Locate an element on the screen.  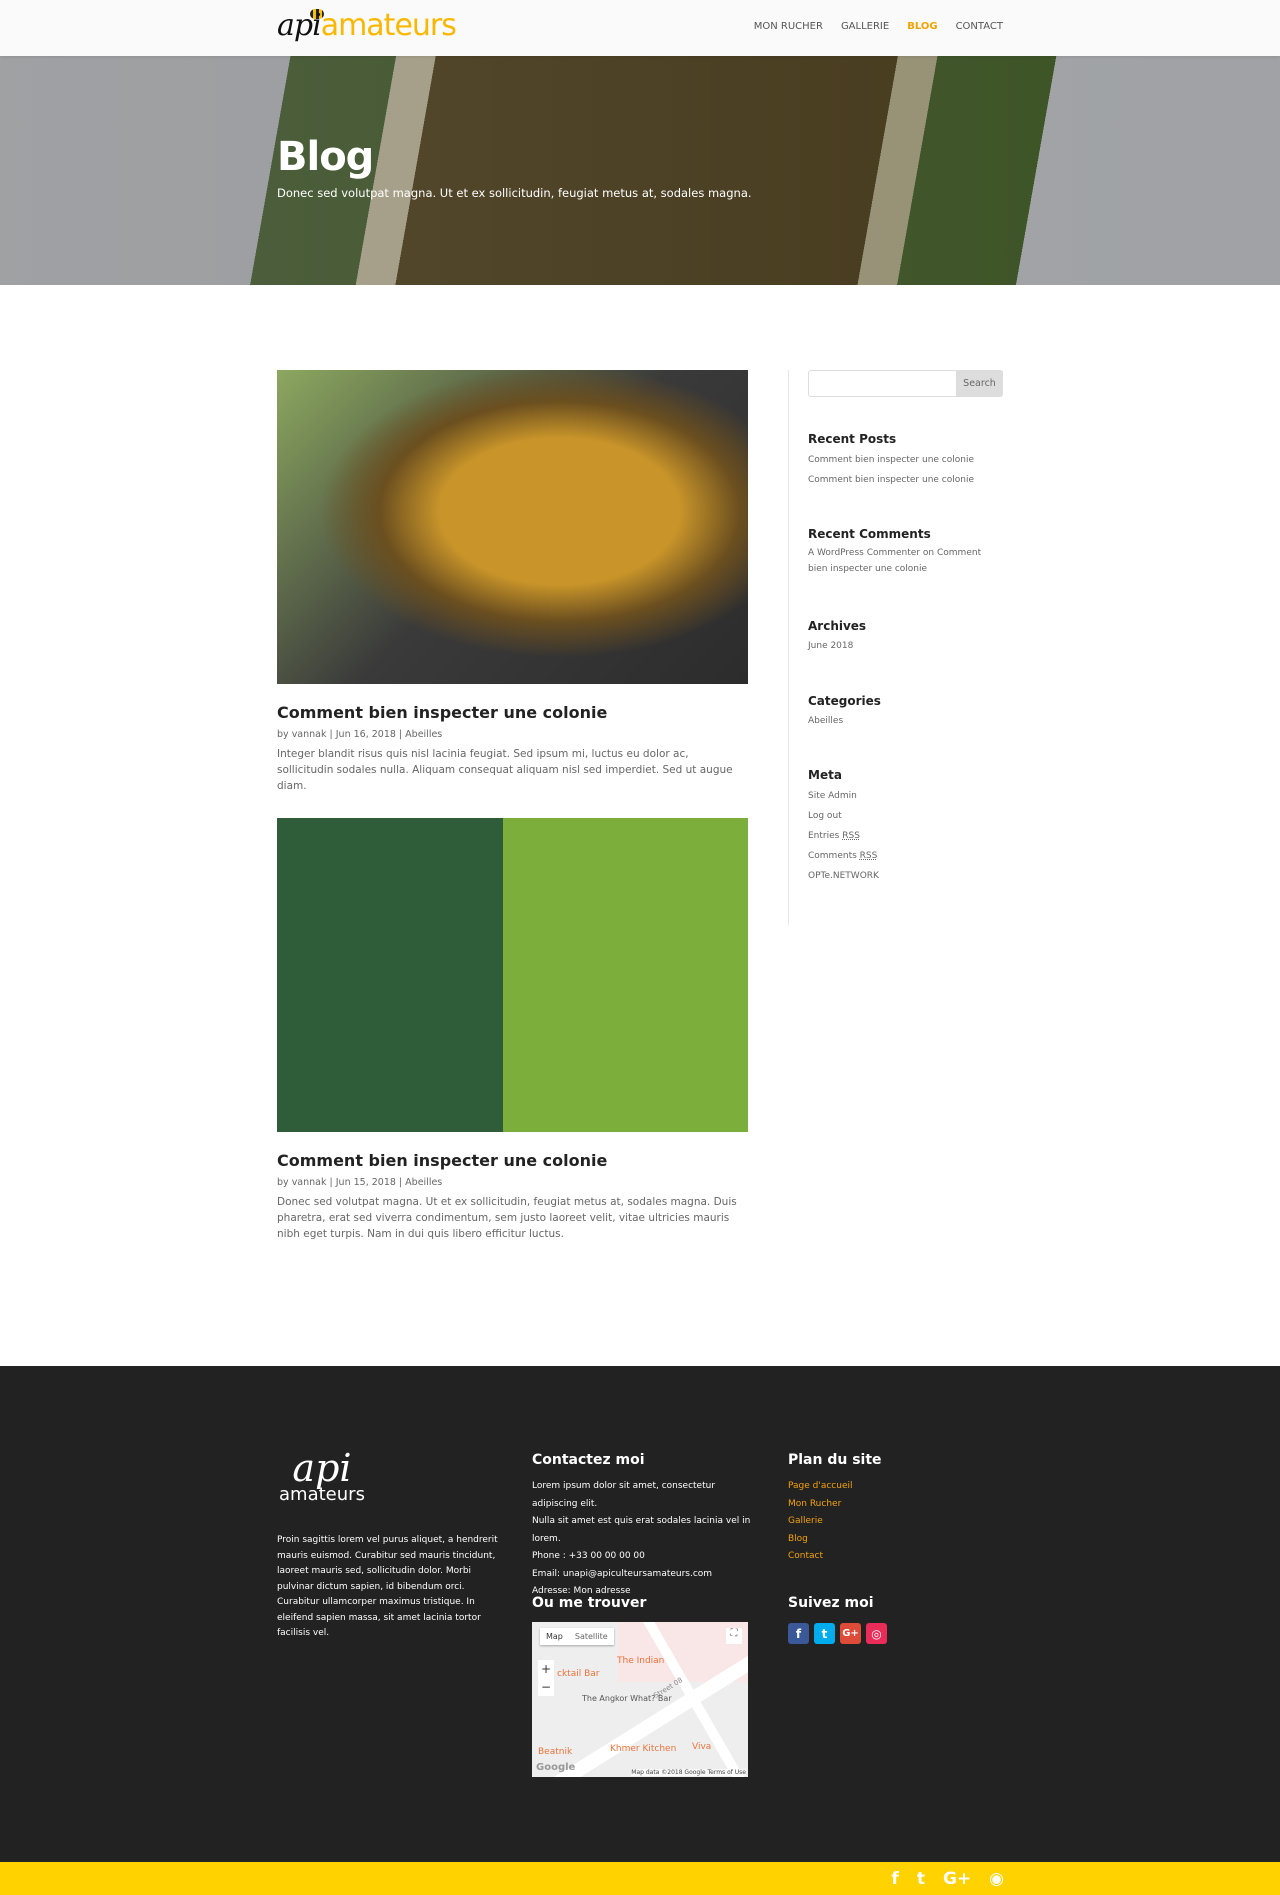
entries-rss-link: Entries RSS is located at coordinates (834, 836).